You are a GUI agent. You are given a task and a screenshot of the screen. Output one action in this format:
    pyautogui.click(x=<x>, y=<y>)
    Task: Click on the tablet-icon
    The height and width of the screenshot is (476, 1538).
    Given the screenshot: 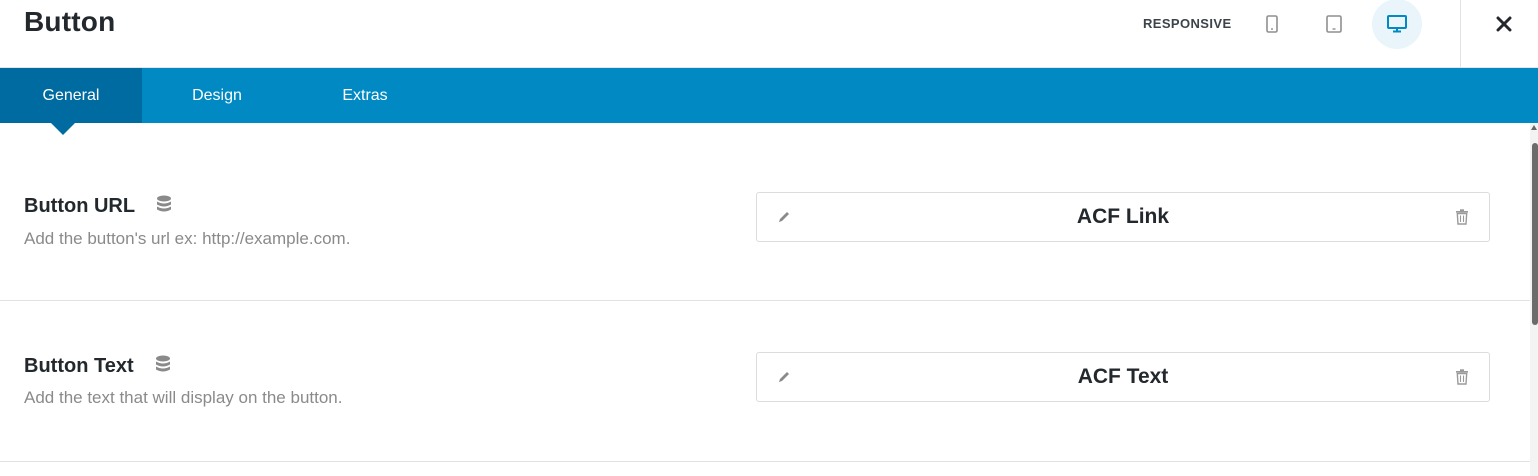 What is the action you would take?
    pyautogui.click(x=1334, y=24)
    